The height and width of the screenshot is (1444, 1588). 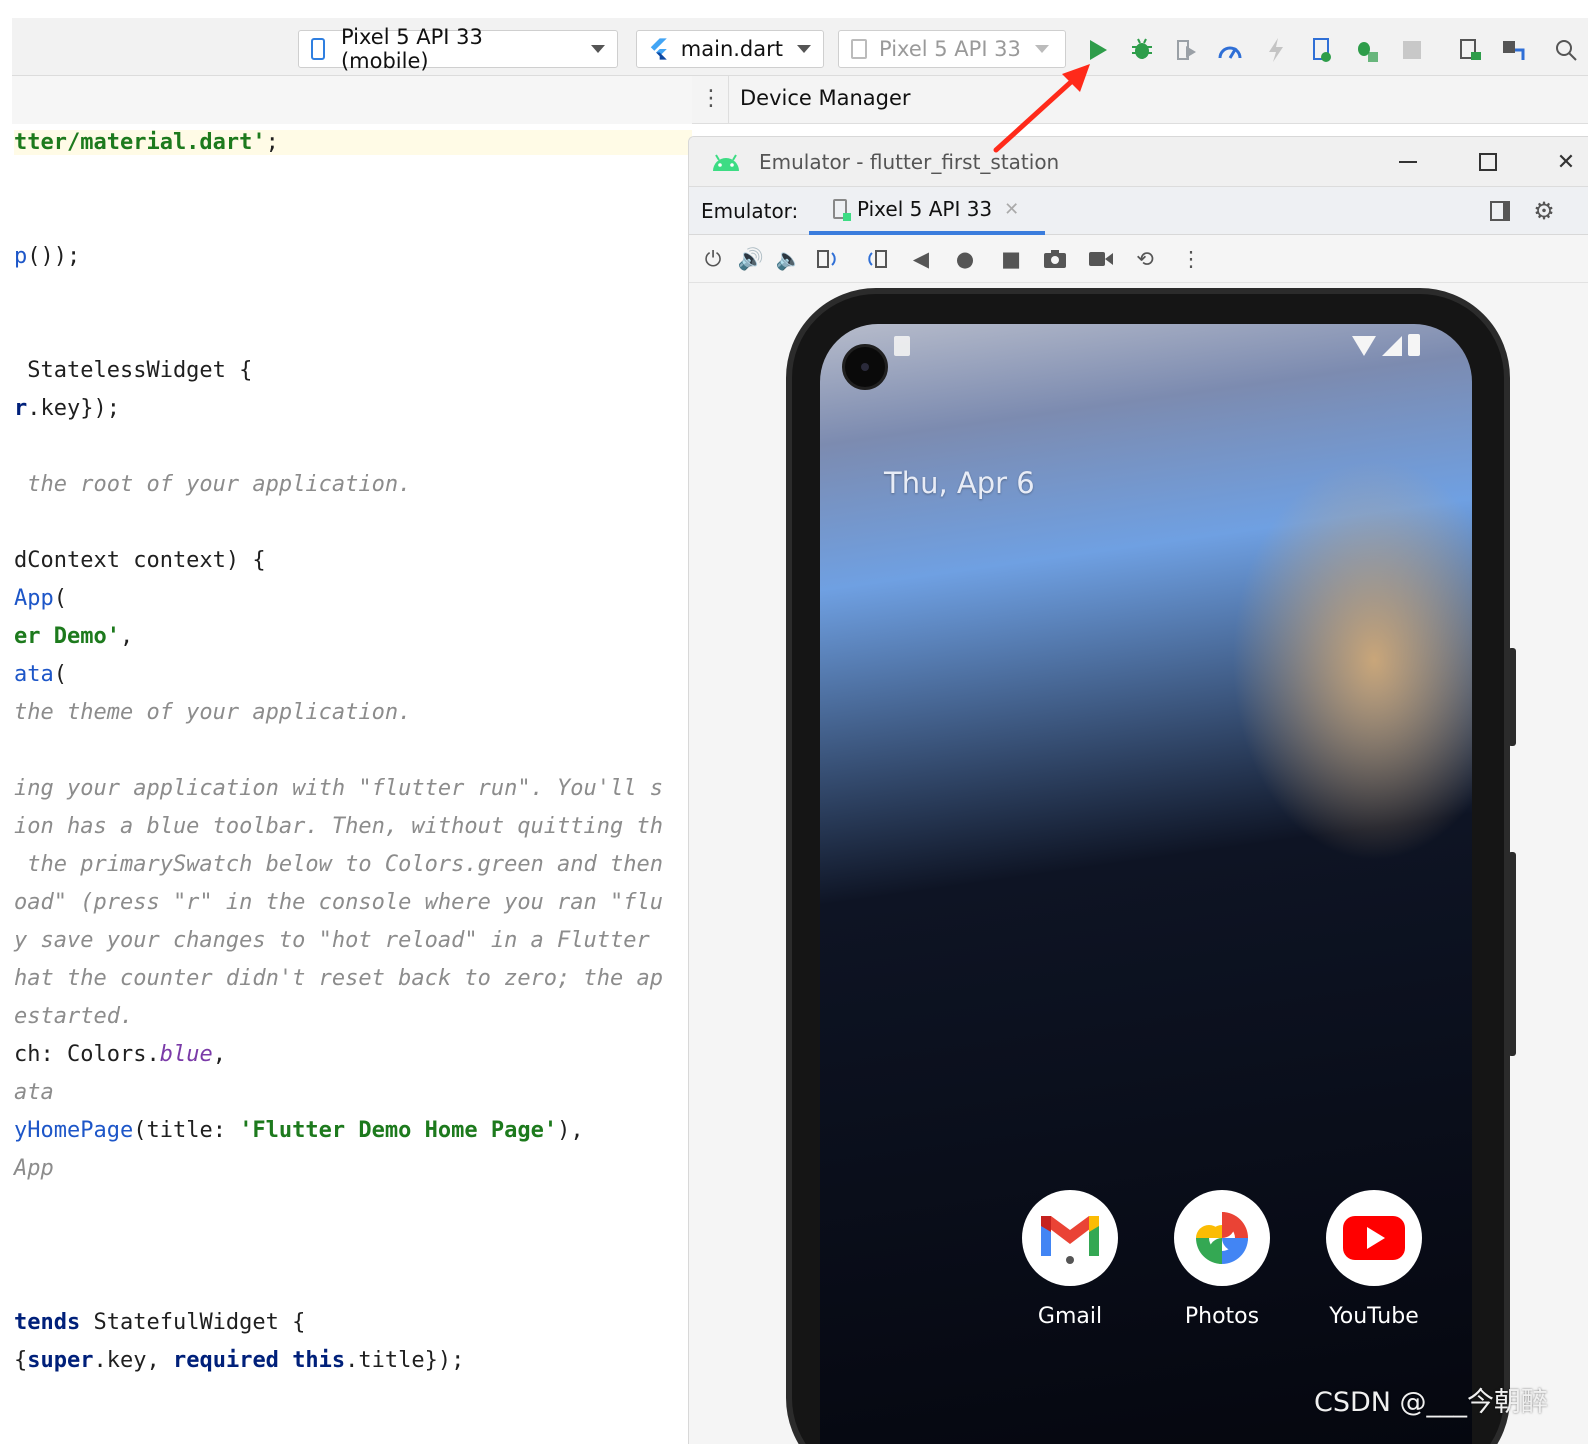 What do you see at coordinates (34, 1168) in the screenshot?
I see `code-line: App` at bounding box center [34, 1168].